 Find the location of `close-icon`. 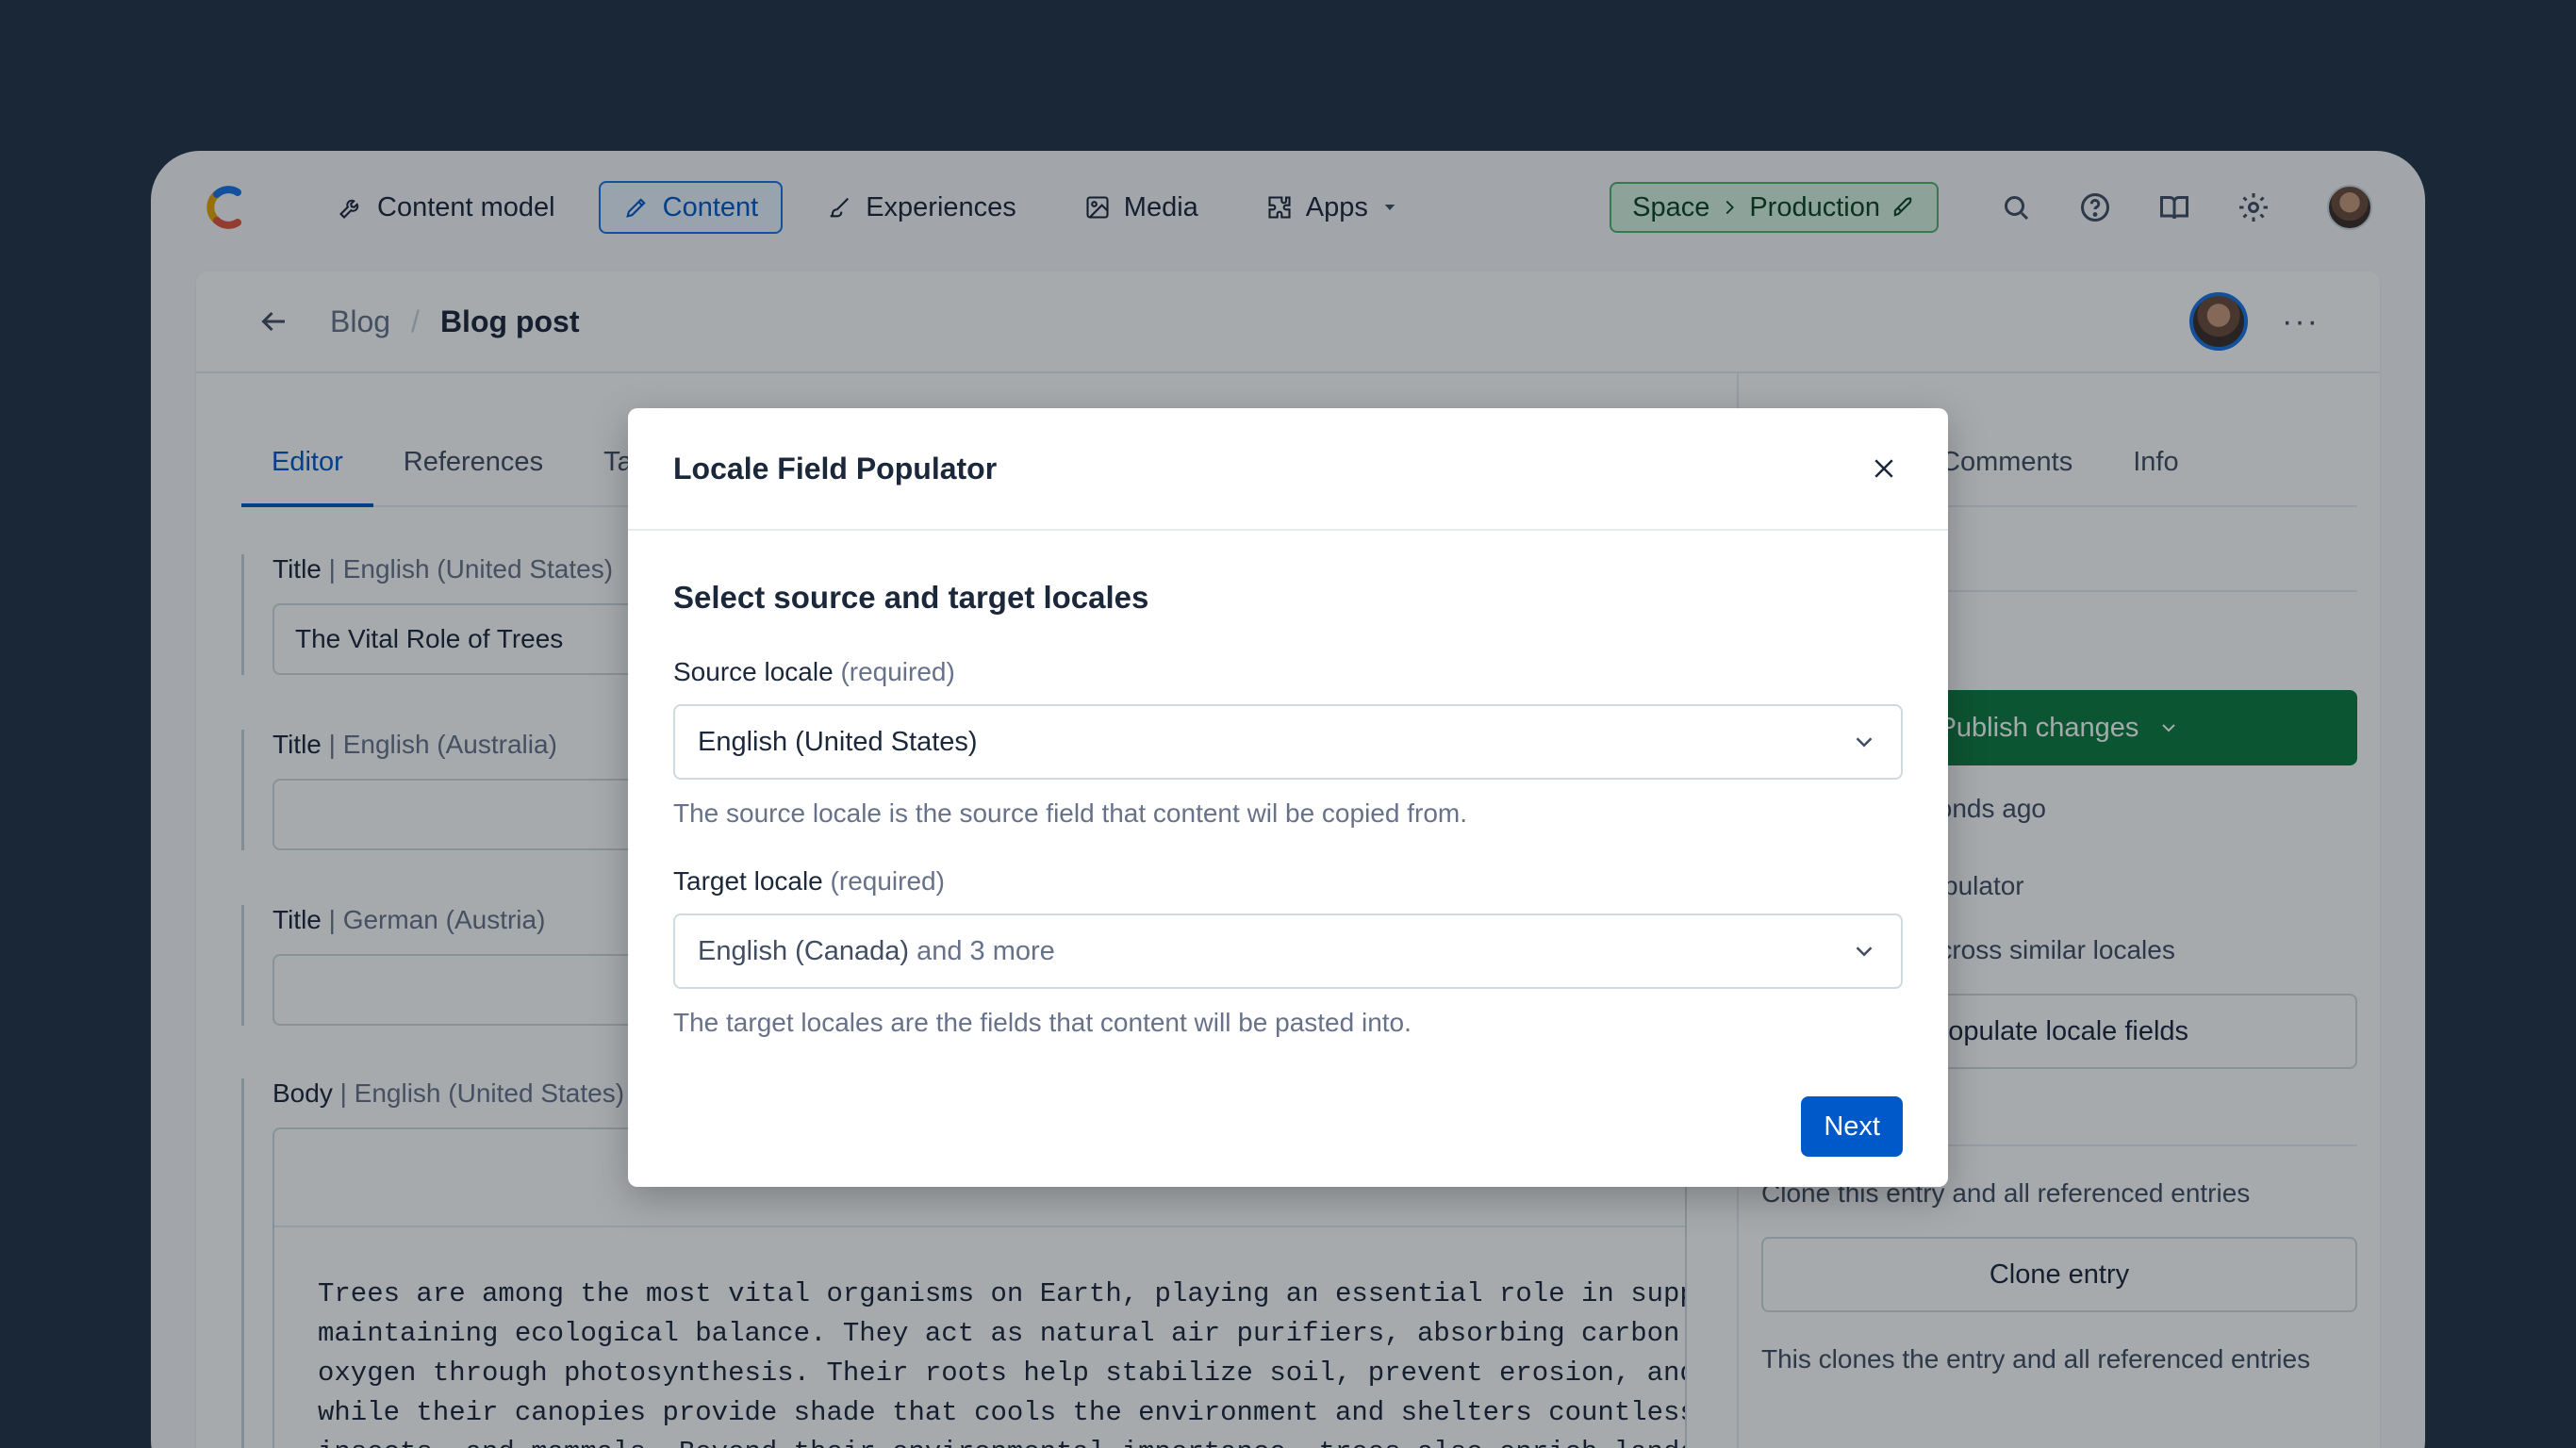

close-icon is located at coordinates (1883, 468).